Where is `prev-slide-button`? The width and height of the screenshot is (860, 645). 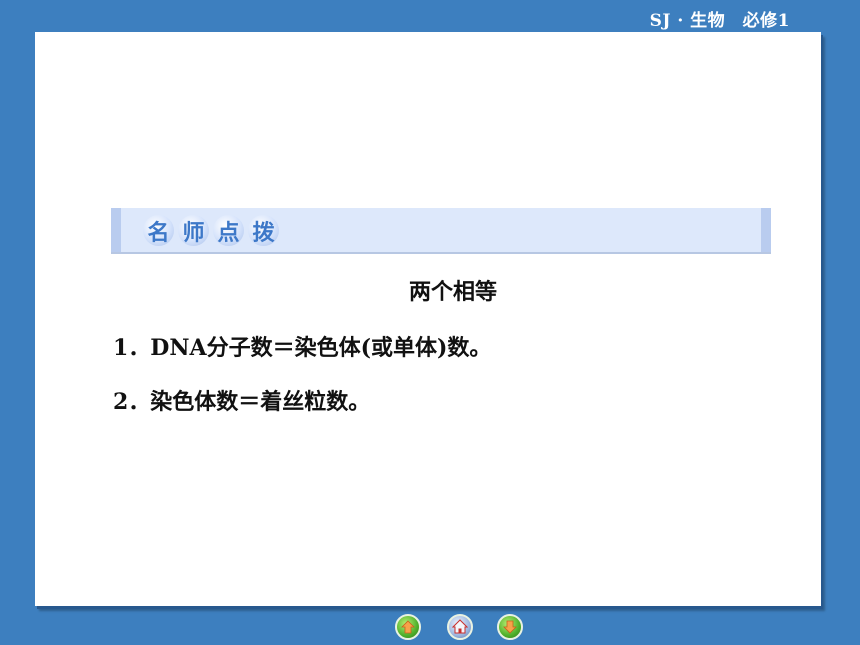
prev-slide-button is located at coordinates (408, 627).